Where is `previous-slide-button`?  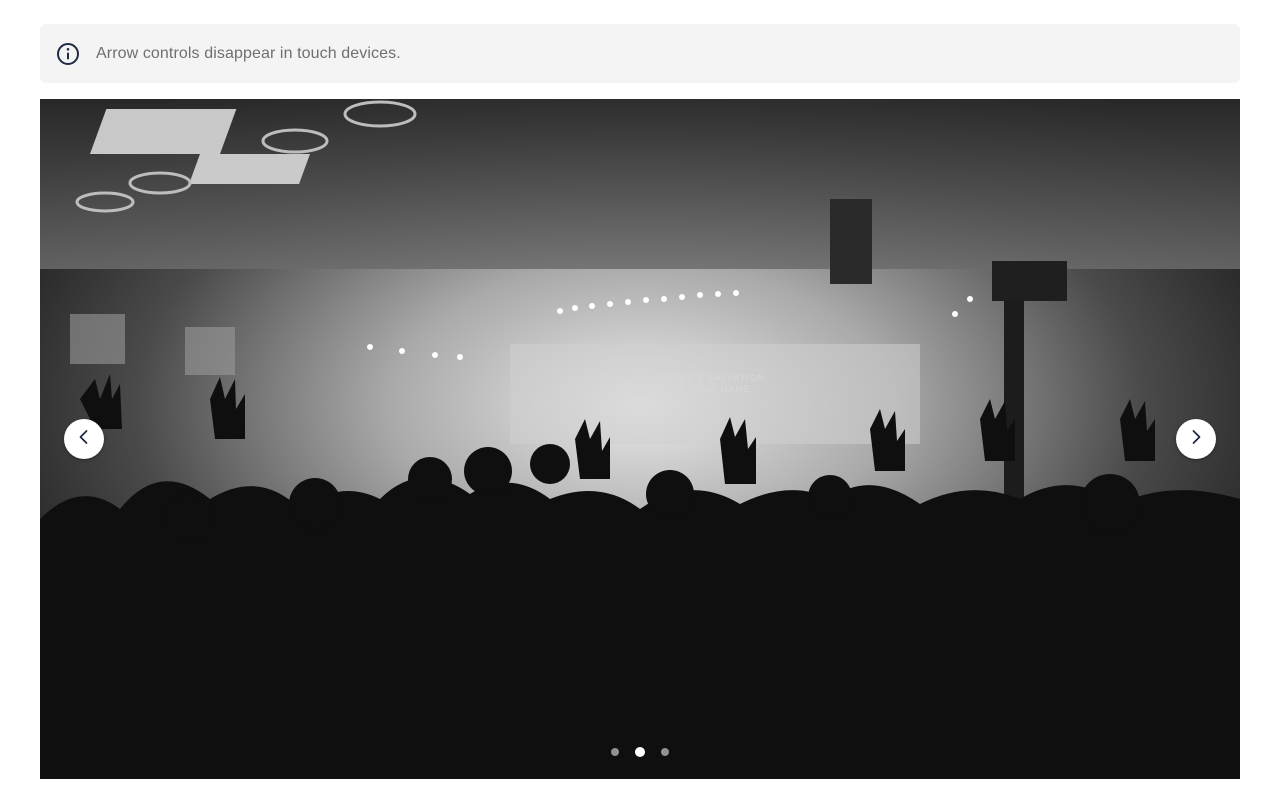
previous-slide-button is located at coordinates (84, 439).